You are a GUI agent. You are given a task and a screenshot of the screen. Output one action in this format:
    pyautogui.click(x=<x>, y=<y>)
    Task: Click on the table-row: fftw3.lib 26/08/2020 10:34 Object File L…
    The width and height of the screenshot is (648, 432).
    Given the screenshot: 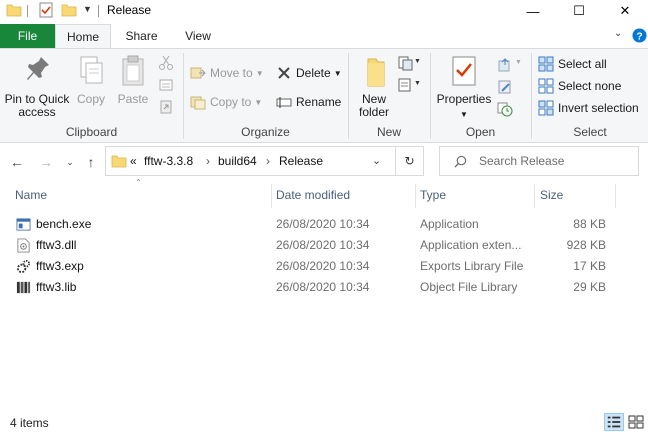 What is the action you would take?
    pyautogui.click(x=315, y=287)
    